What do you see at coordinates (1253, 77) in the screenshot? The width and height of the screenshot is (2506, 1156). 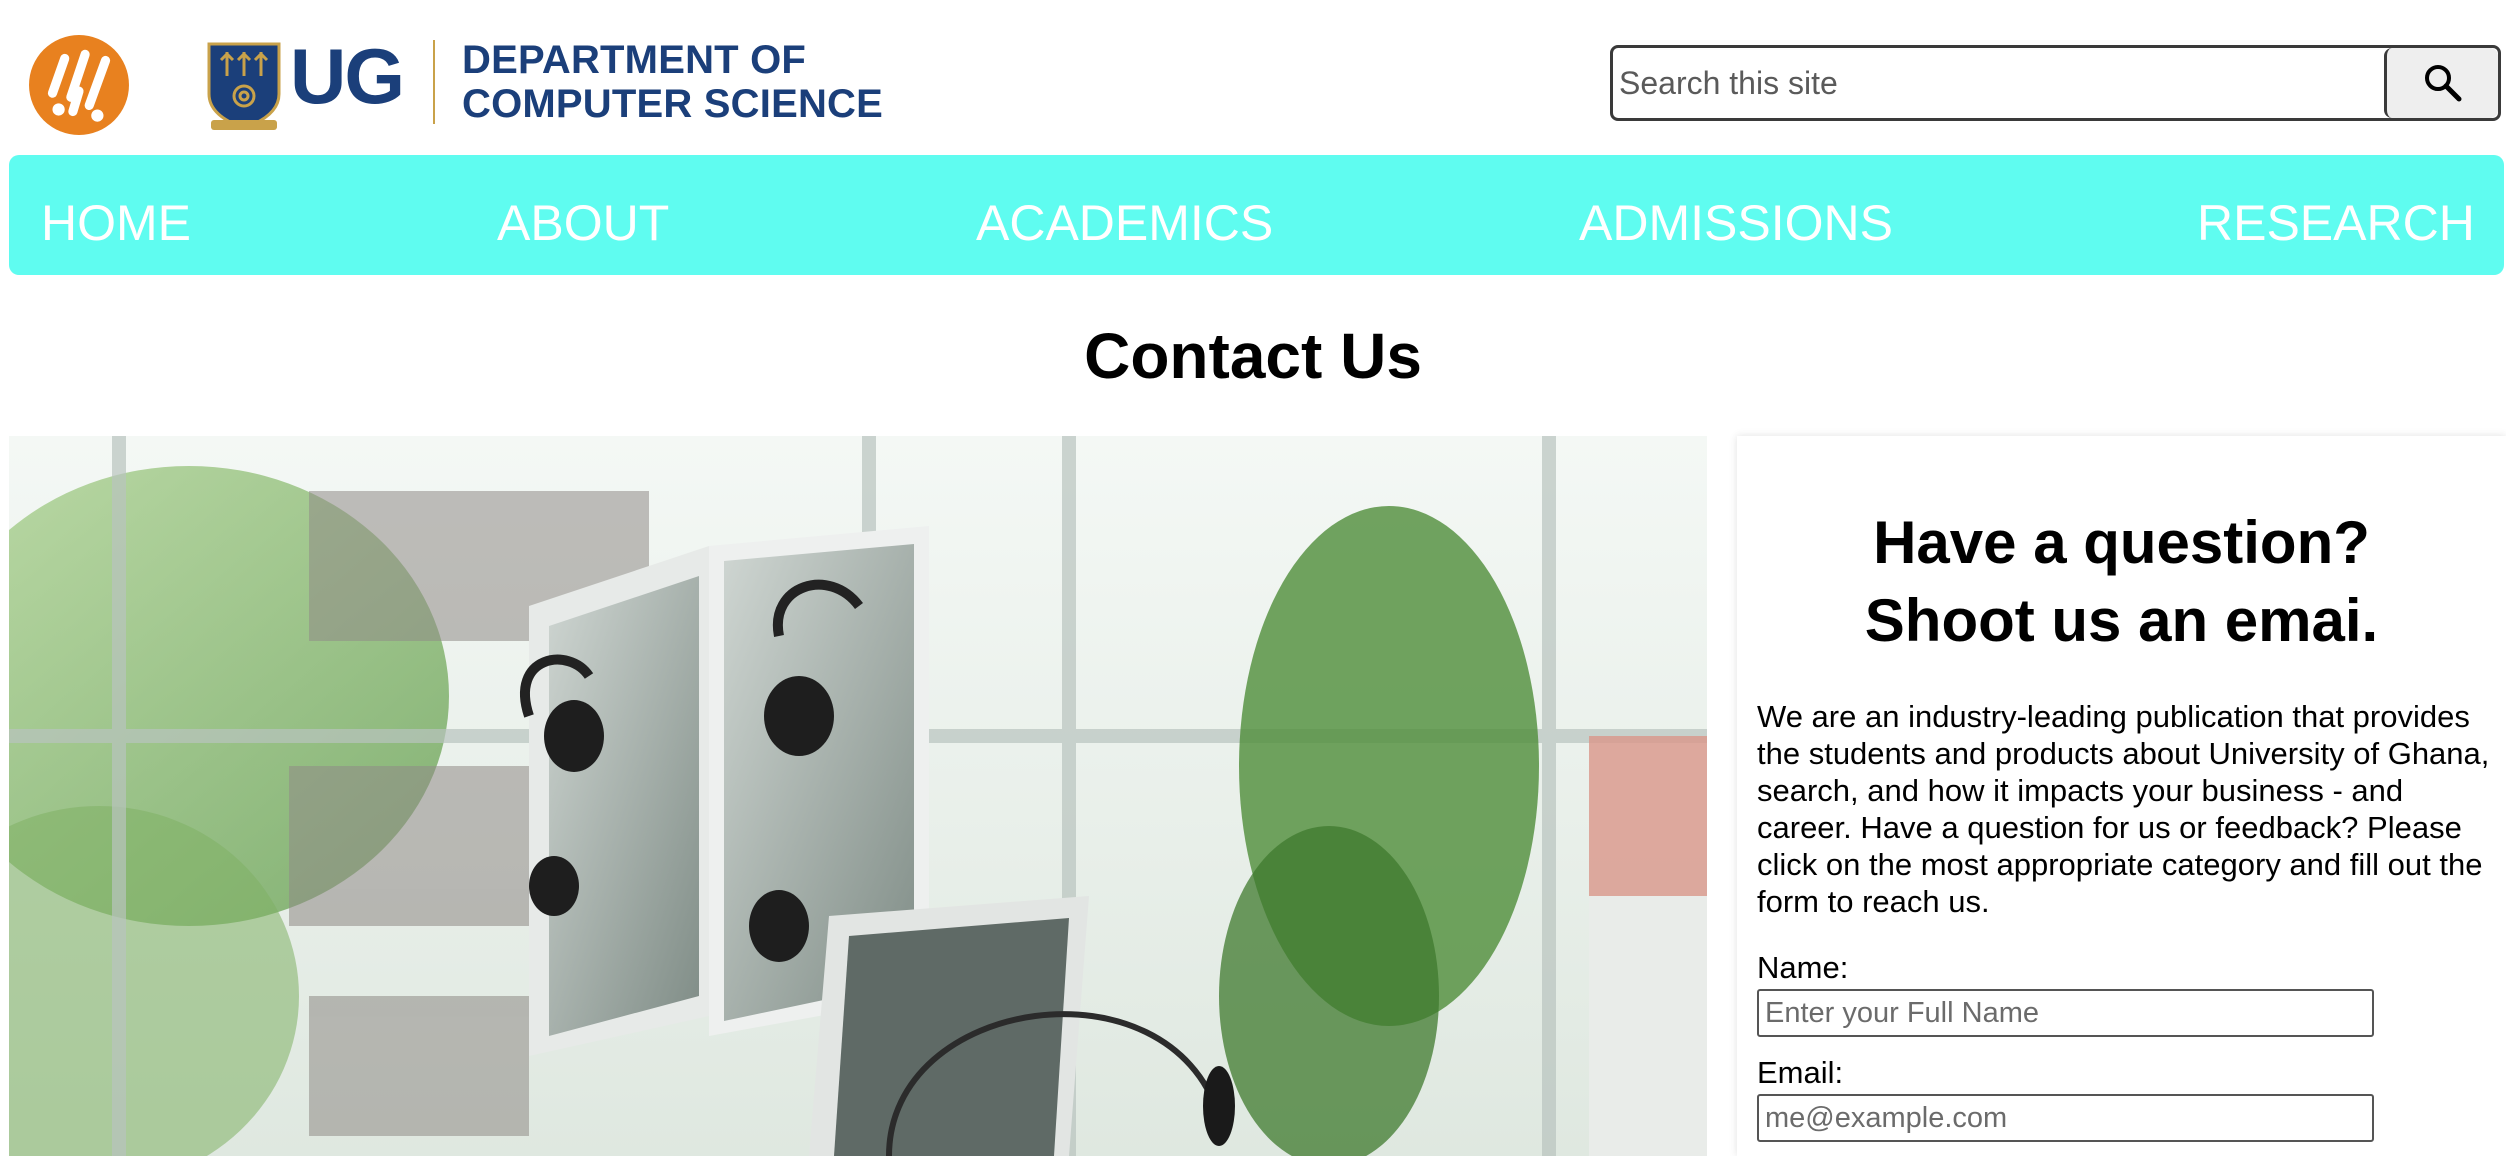 I see `site-header: UG DEPARTMENT OF COMPUTER SCIENCE` at bounding box center [1253, 77].